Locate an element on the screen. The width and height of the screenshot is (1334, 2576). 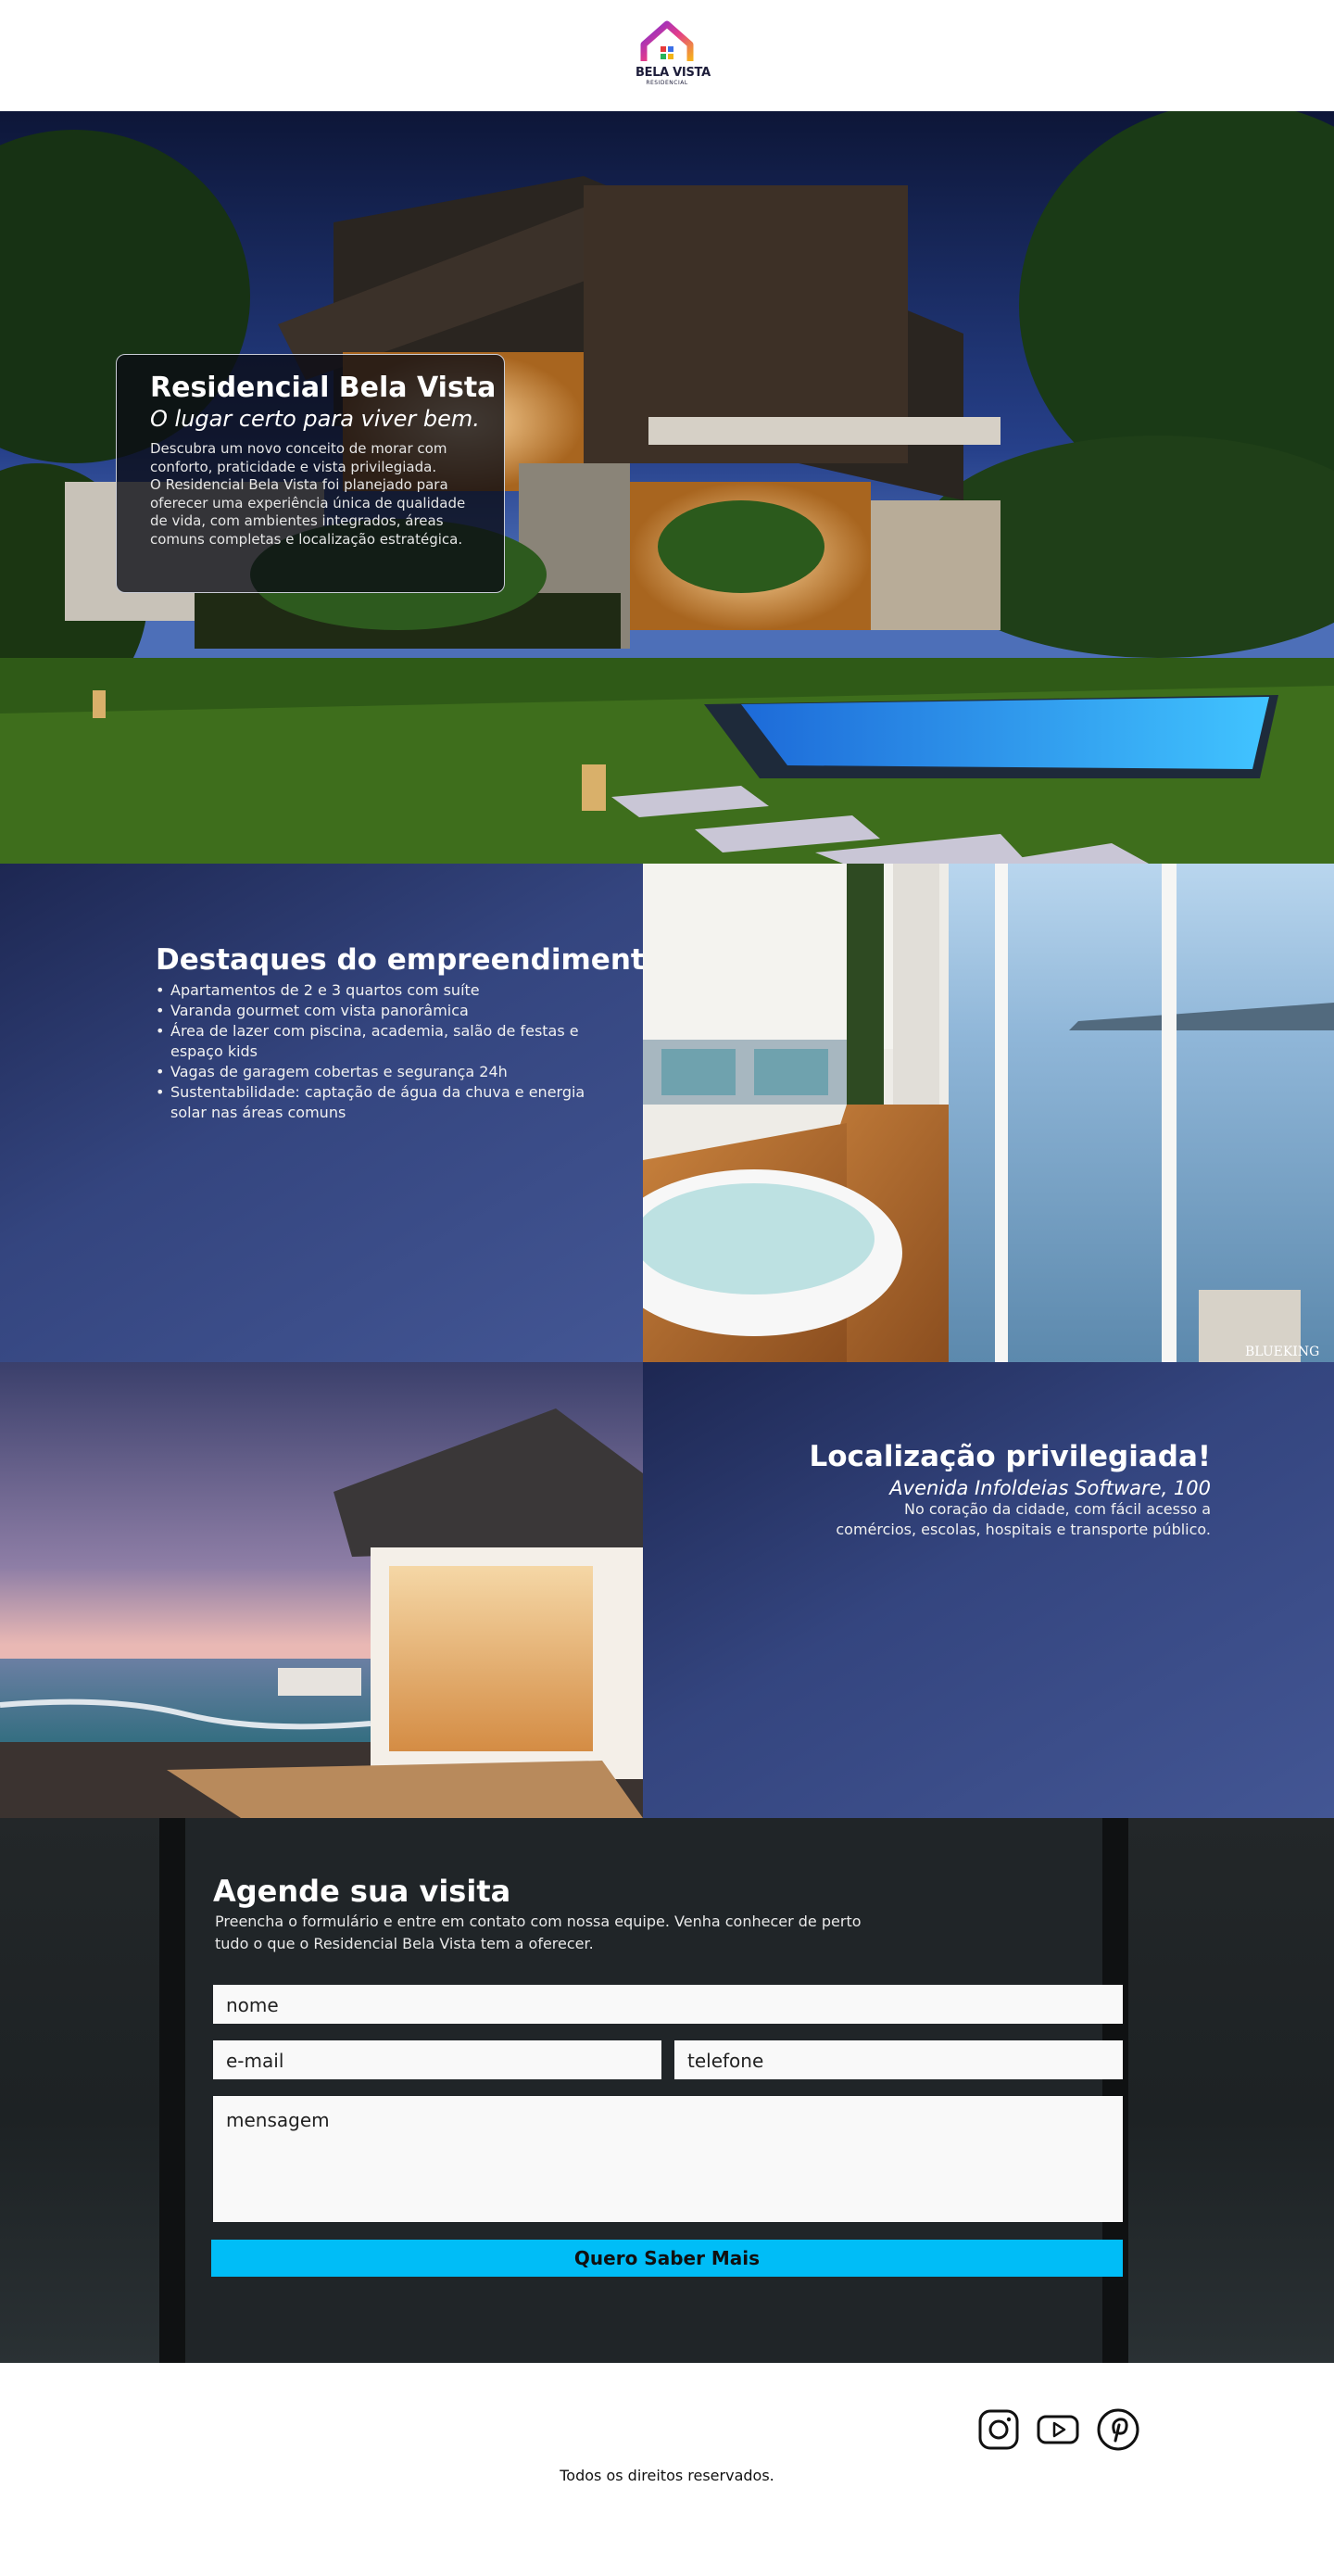
house-logo-icon is located at coordinates (667, 41).